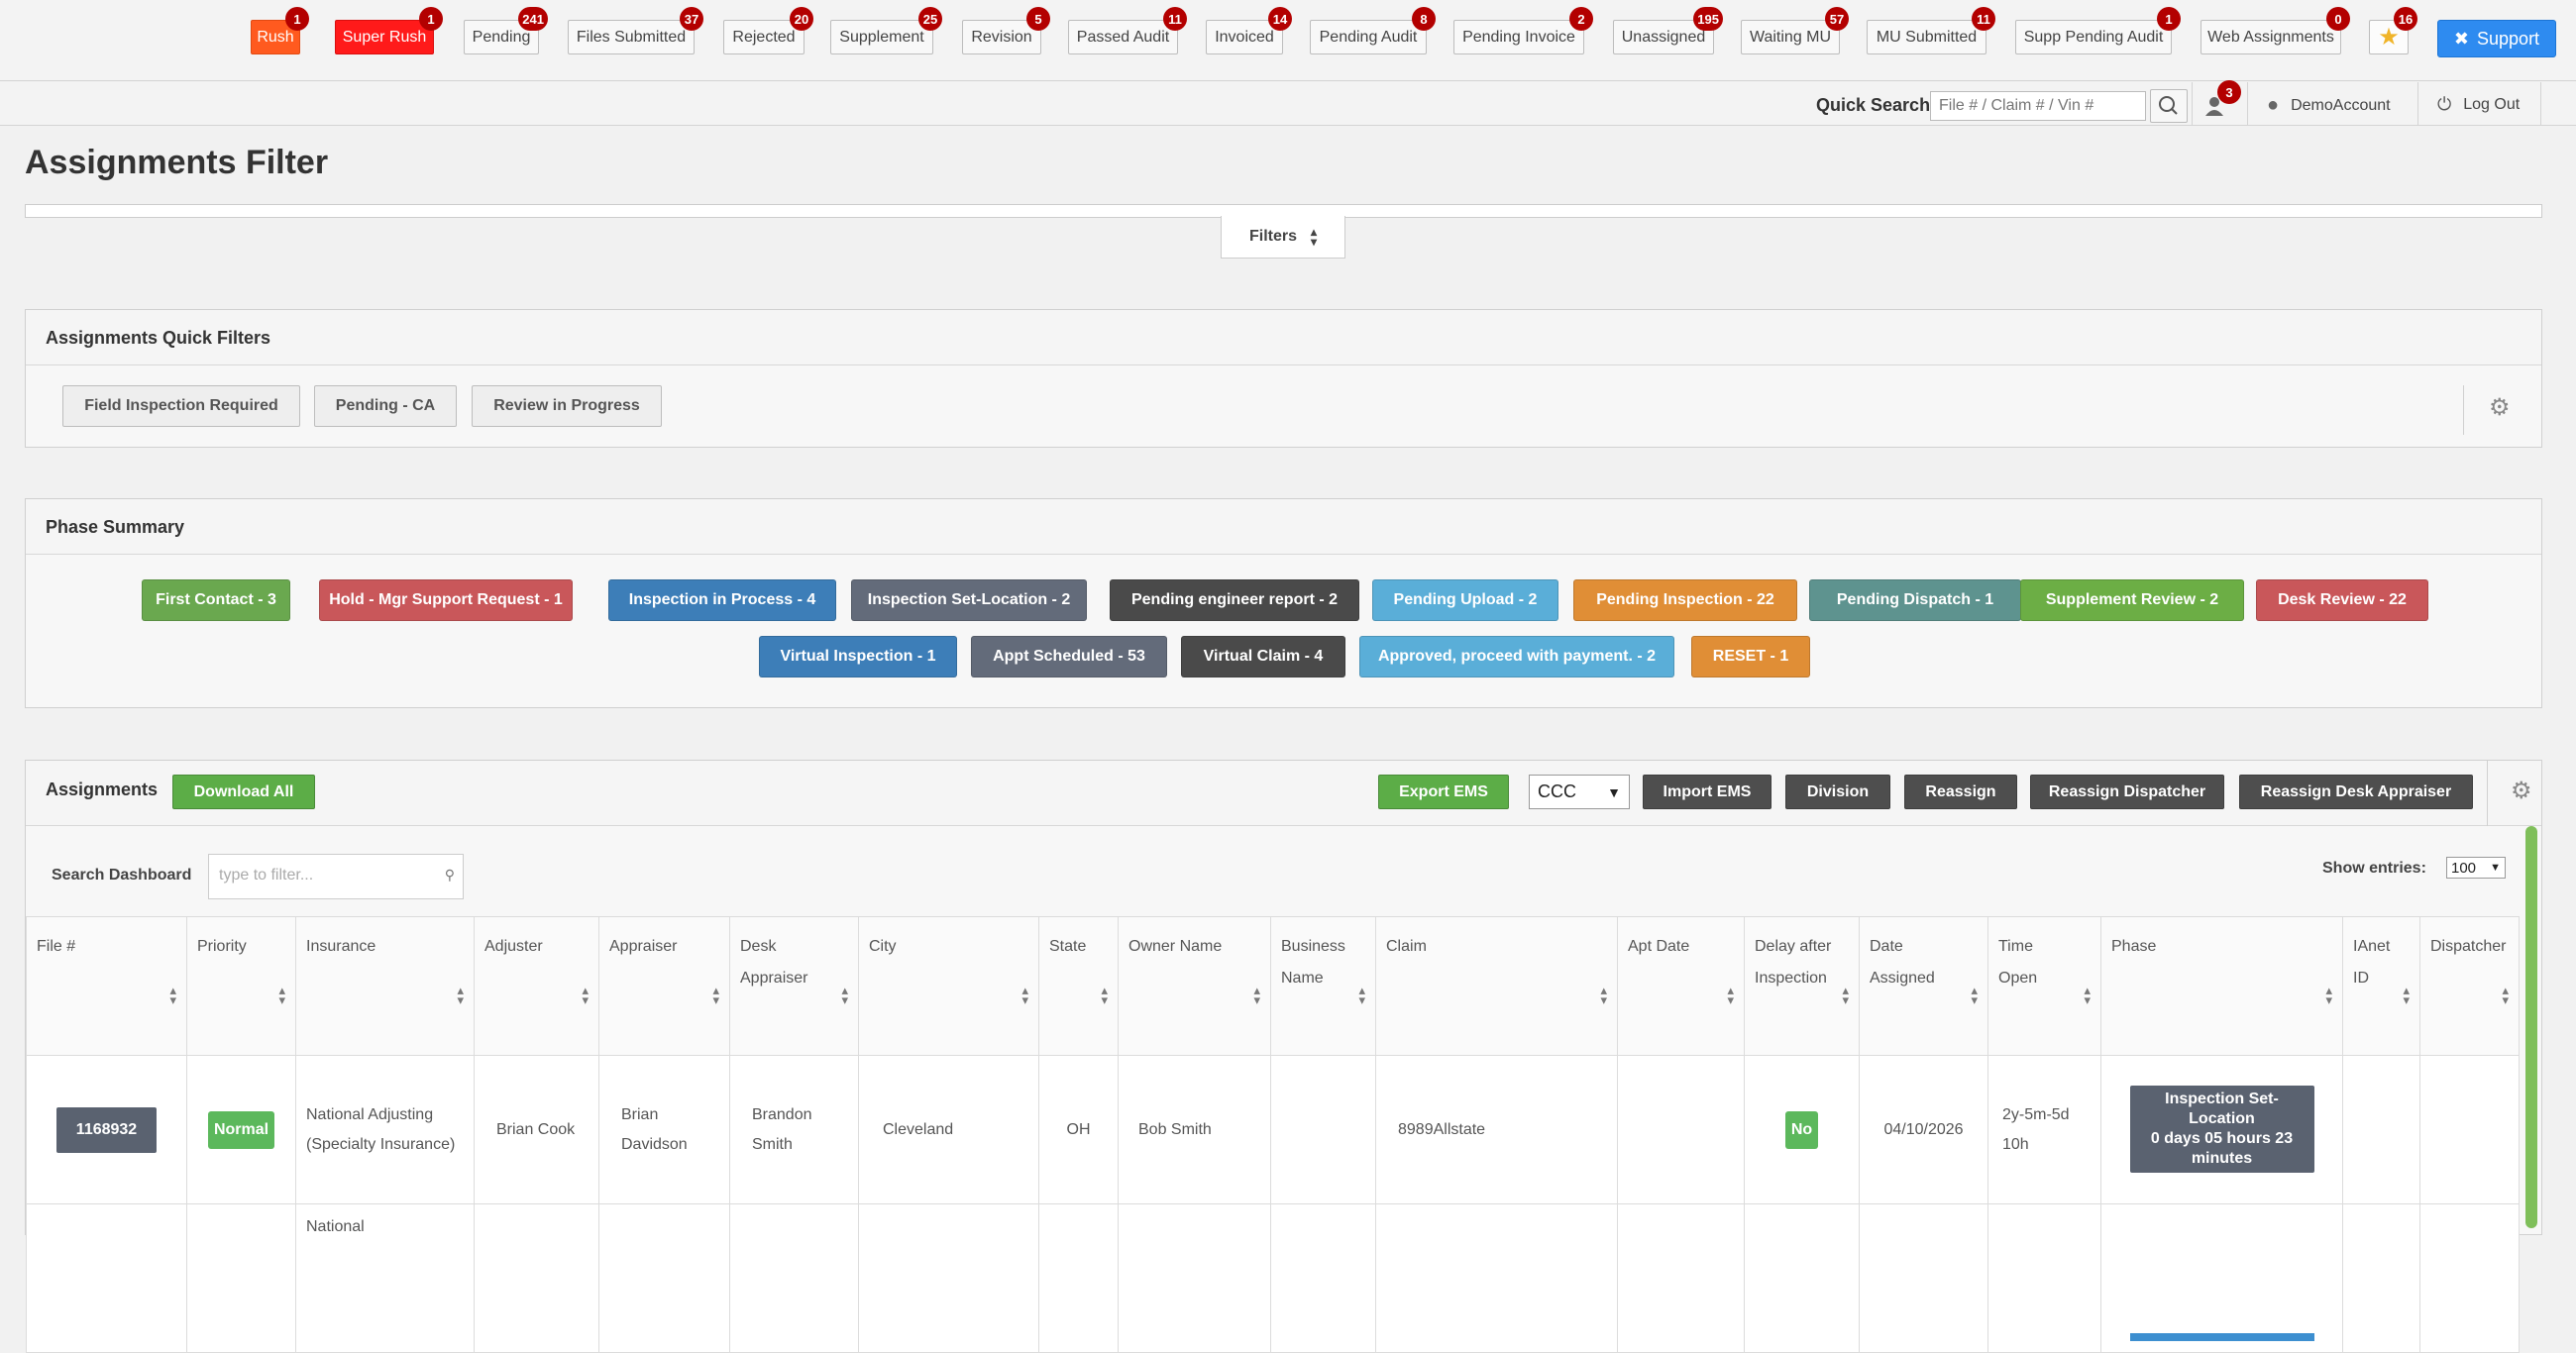 The image size is (2576, 1353). Describe the element at coordinates (1273, 1278) in the screenshot. I see `table-row: National` at that location.